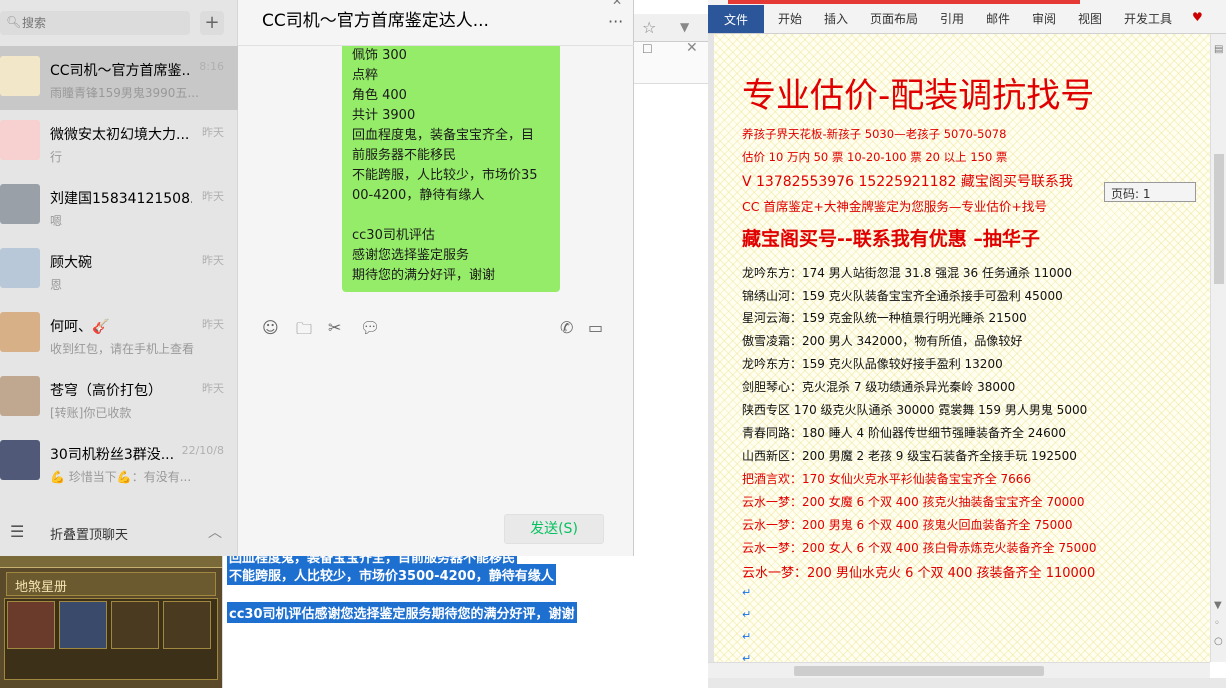 Image resolution: width=1226 pixels, height=688 pixels. Describe the element at coordinates (334, 327) in the screenshot. I see `scissors-icon: ✂` at that location.